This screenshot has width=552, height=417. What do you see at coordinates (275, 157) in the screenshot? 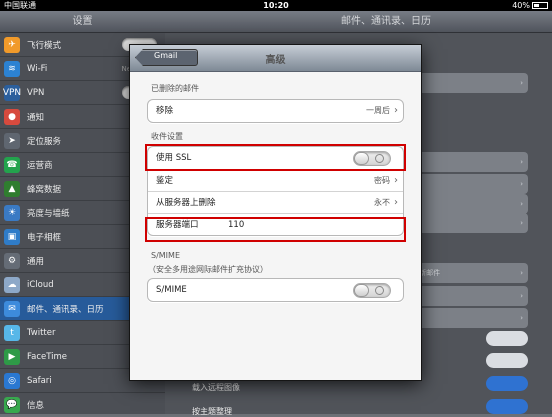
I see `ssl-highlight` at bounding box center [275, 157].